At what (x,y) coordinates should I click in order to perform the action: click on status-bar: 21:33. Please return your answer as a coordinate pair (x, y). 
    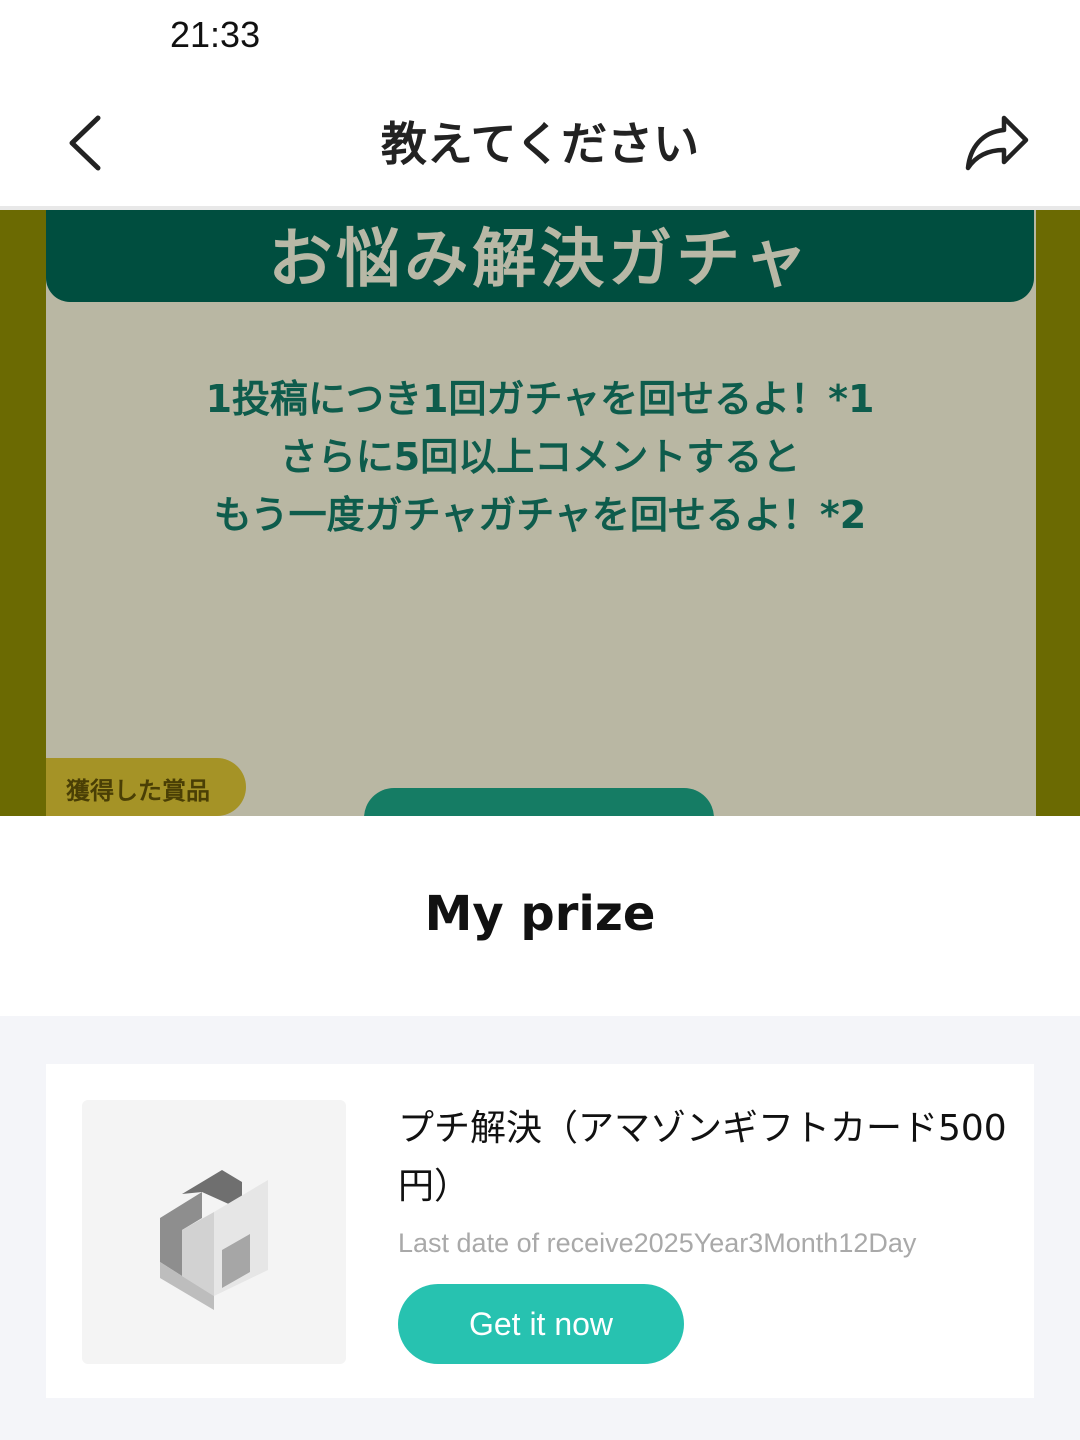
    Looking at the image, I should click on (540, 40).